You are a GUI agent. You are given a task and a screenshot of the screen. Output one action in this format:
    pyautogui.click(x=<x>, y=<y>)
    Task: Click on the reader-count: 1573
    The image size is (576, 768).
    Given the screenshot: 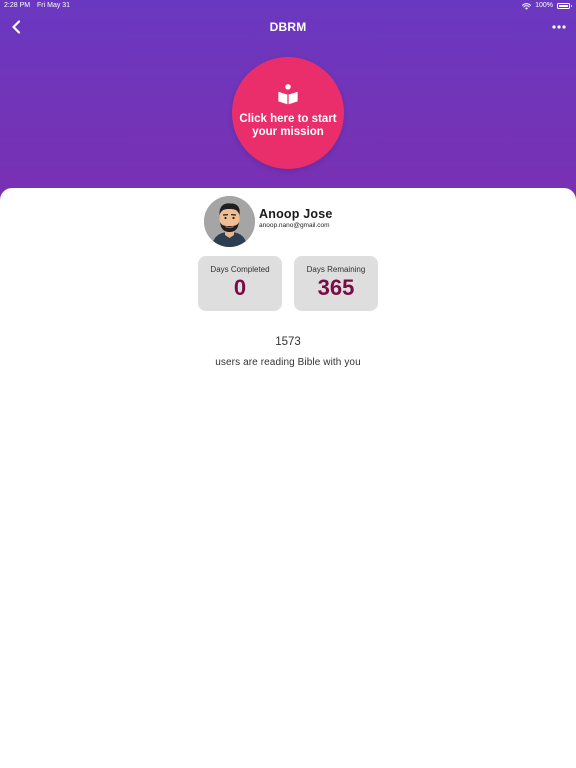 What is the action you would take?
    pyautogui.click(x=288, y=342)
    